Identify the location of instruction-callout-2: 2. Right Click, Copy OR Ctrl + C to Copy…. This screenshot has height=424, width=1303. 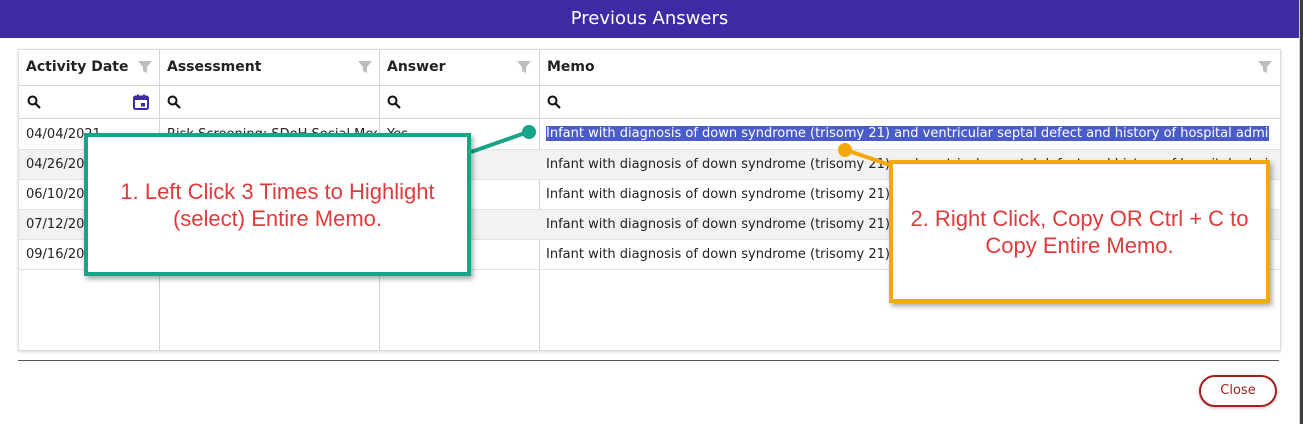
(1079, 231).